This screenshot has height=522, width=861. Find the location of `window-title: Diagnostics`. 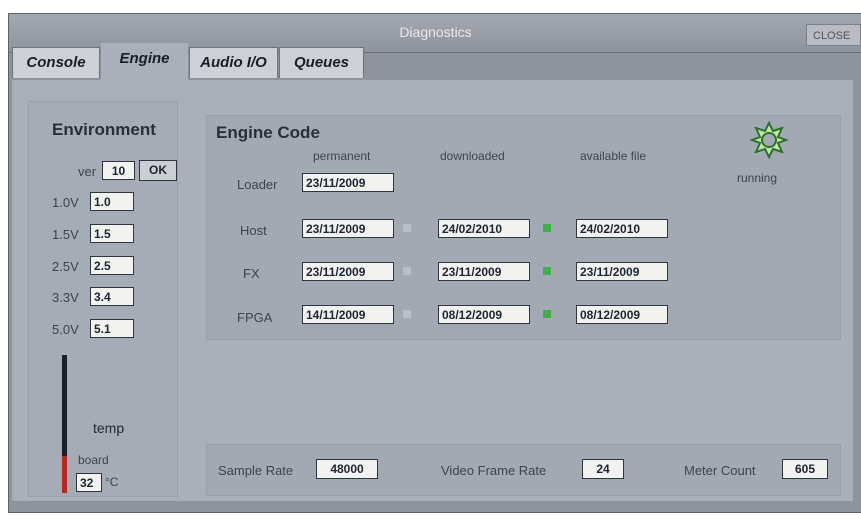

window-title: Diagnostics is located at coordinates (435, 32).